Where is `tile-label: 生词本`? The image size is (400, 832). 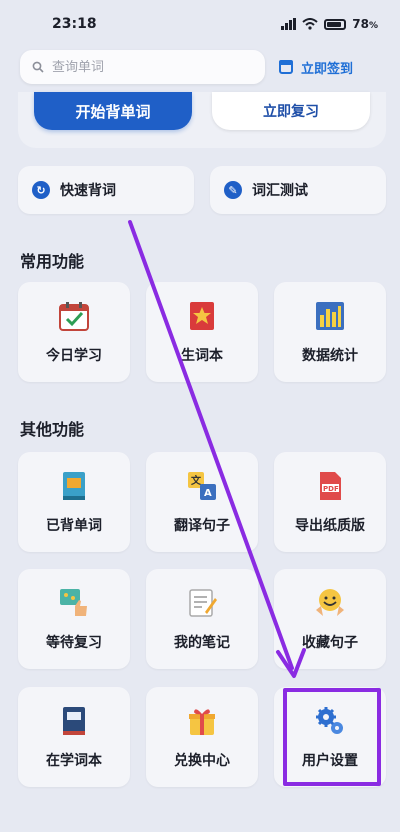
tile-label: 生词本 is located at coordinates (202, 356).